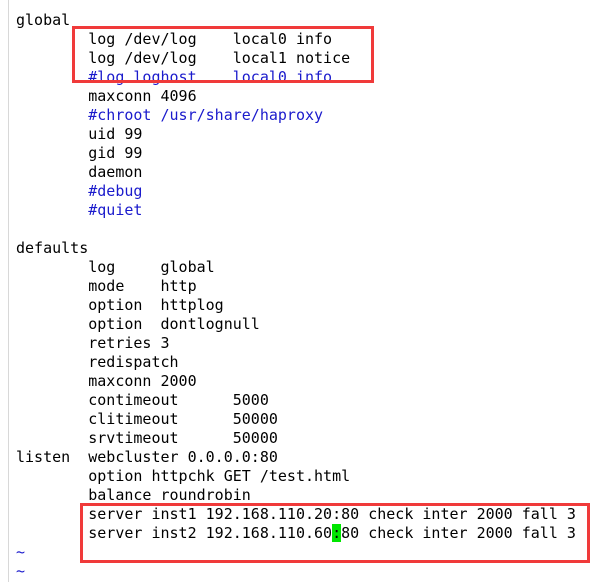  I want to click on code-line: #quiet, so click(296, 210).